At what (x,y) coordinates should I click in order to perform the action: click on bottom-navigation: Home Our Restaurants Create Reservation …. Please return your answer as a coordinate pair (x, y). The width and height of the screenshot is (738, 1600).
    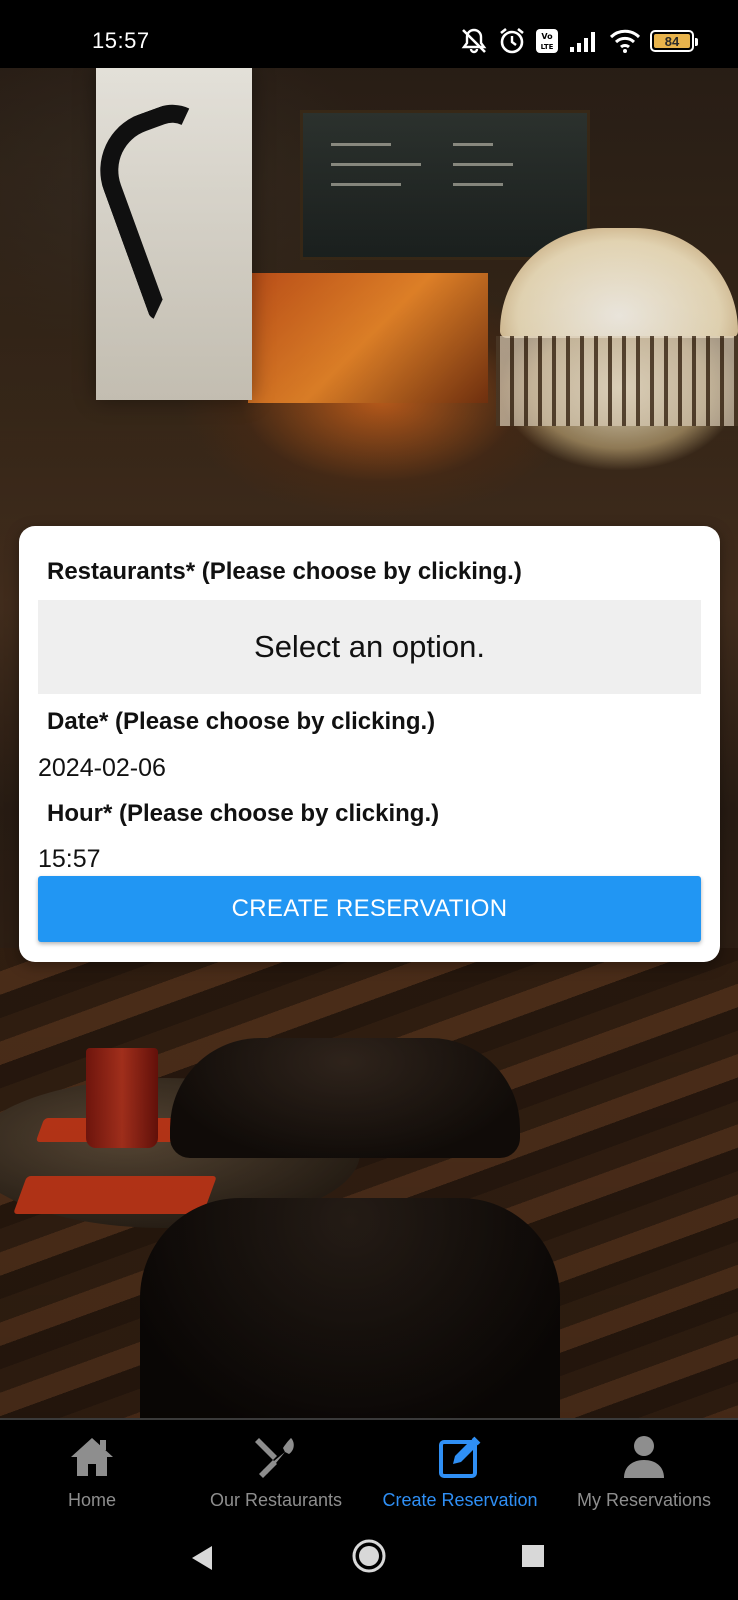
    Looking at the image, I should click on (369, 1471).